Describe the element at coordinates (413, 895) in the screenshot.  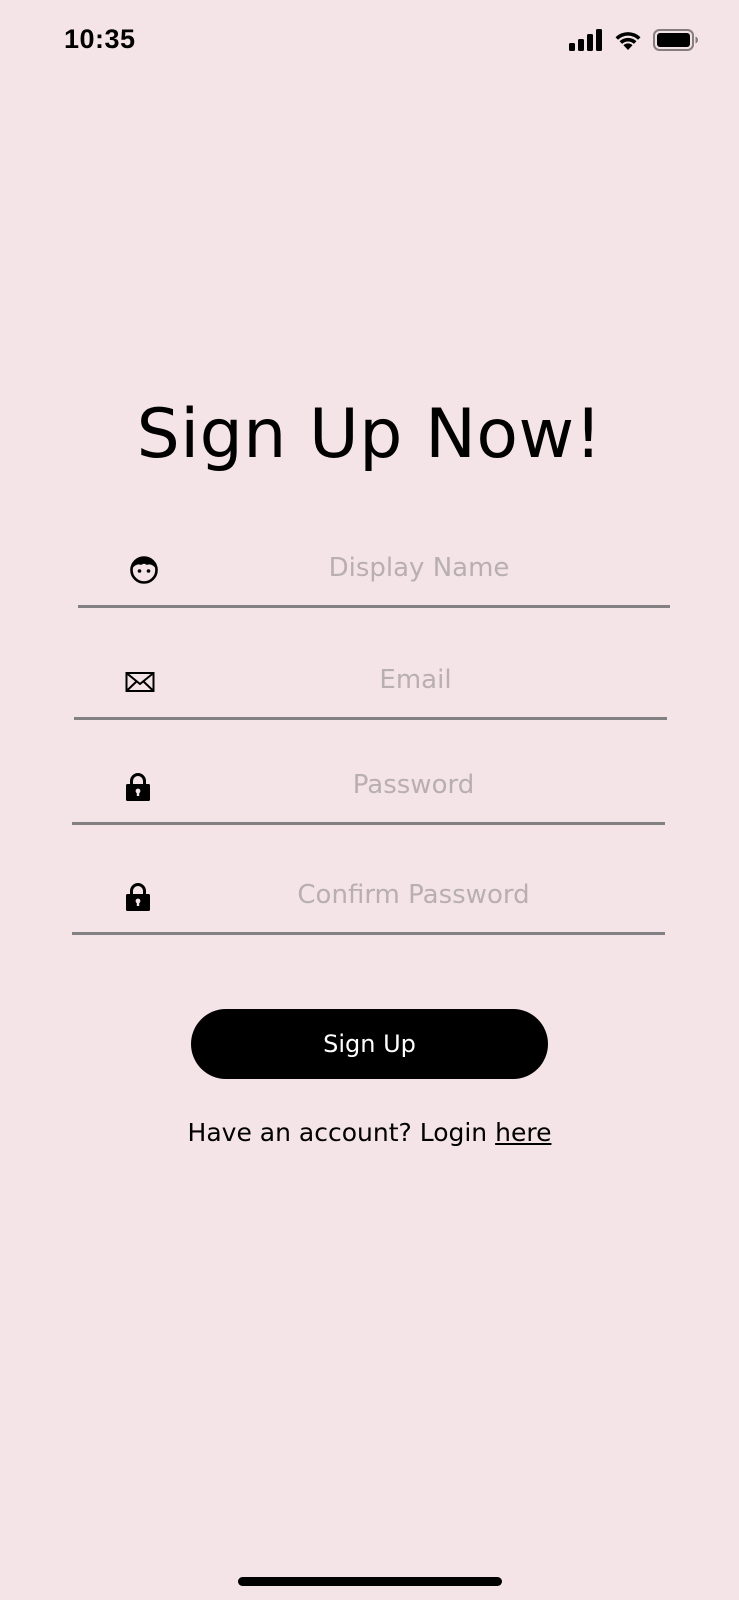
I see `confirm-password-input` at that location.